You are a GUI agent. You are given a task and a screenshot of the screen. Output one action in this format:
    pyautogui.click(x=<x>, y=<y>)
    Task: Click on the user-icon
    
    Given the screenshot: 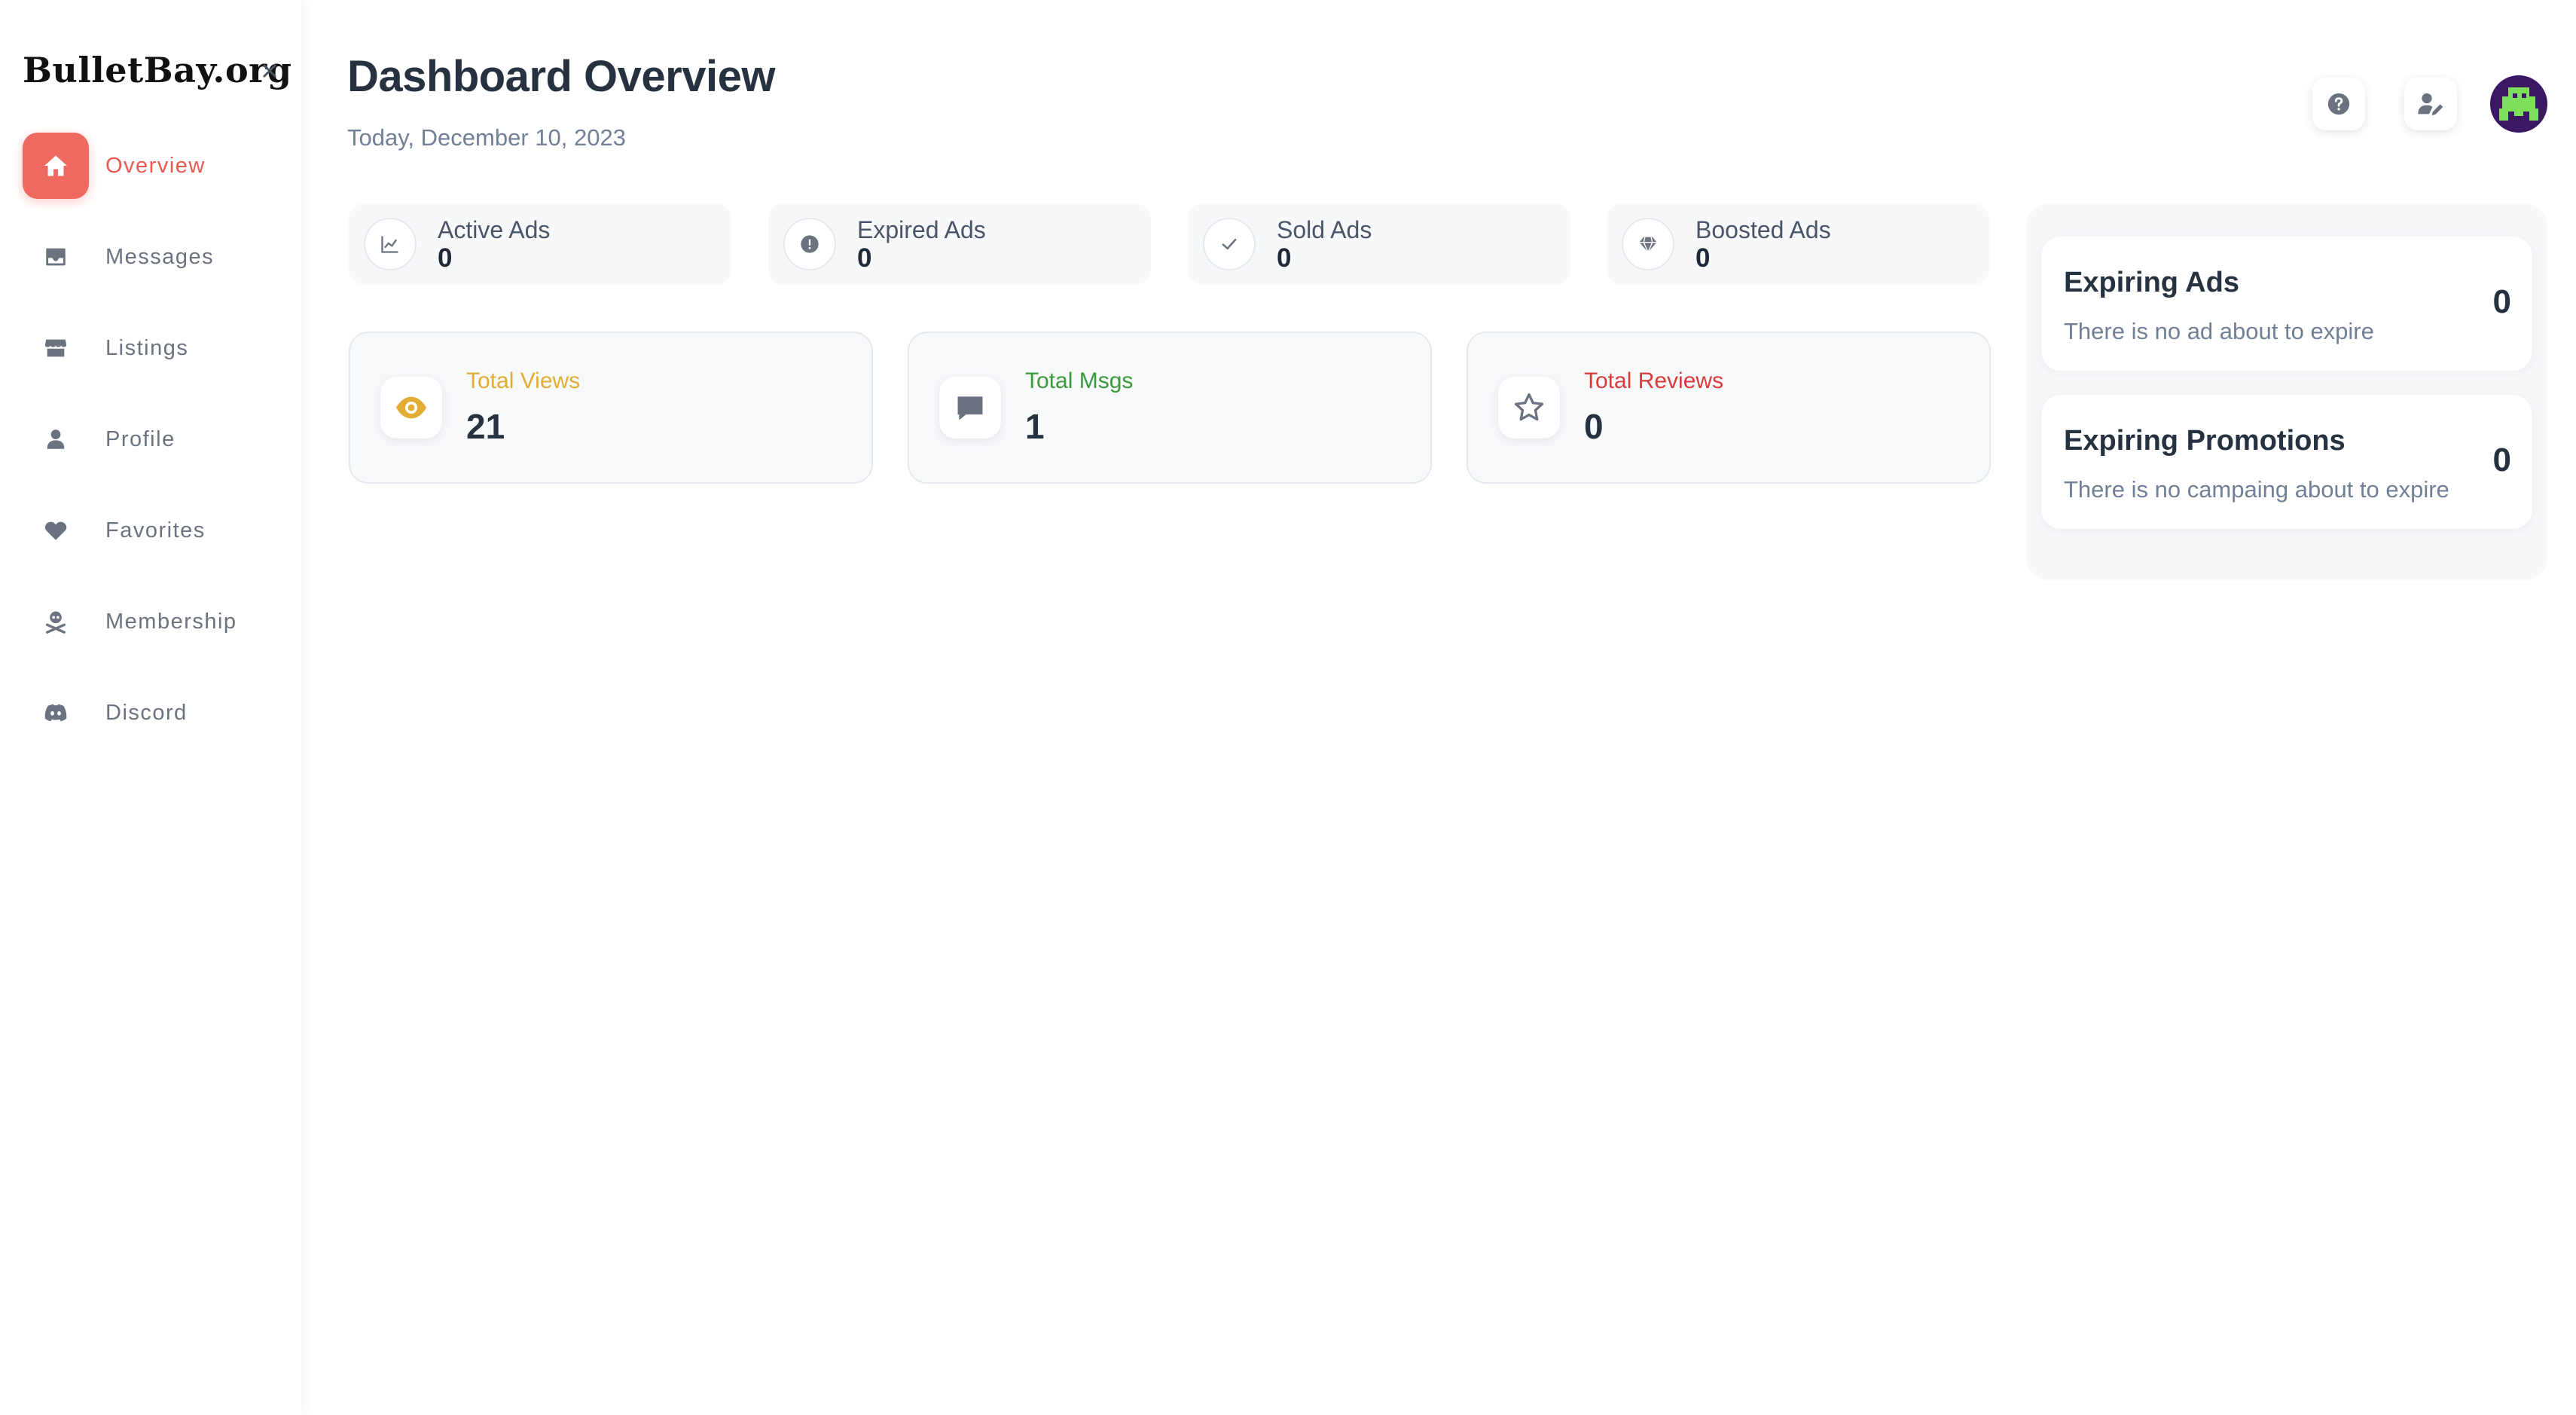 What is the action you would take?
    pyautogui.click(x=56, y=439)
    